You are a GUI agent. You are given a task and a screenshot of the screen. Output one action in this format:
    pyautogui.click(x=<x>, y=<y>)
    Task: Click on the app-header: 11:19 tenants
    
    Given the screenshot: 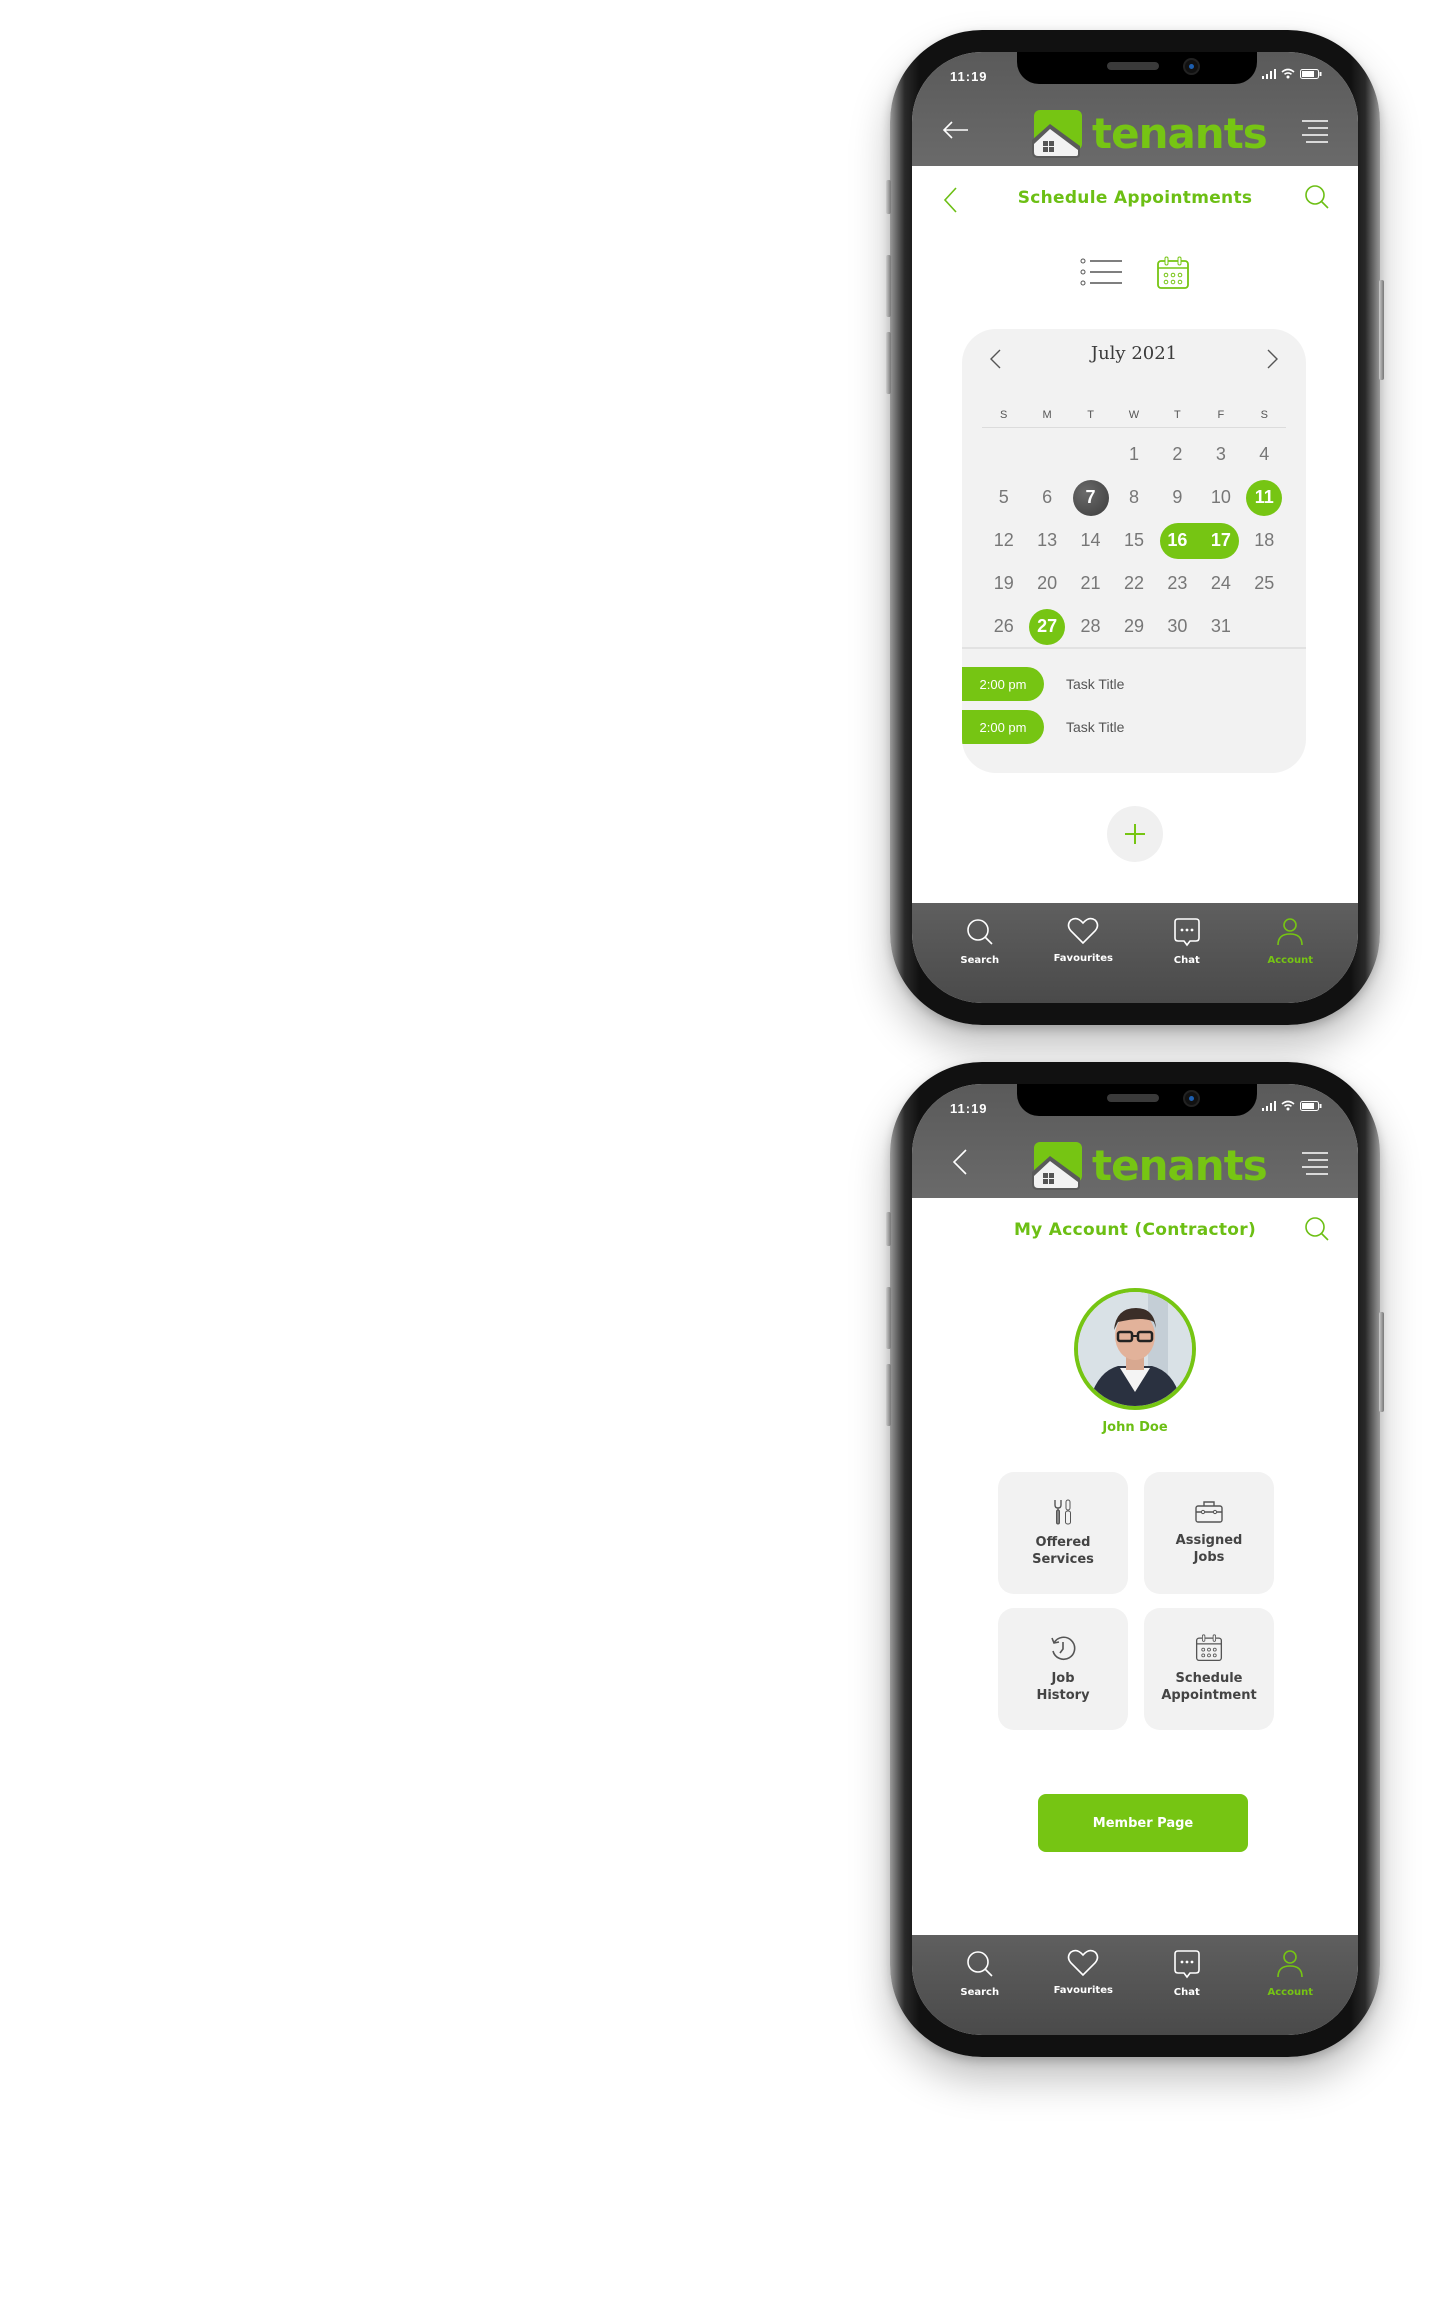 What is the action you would take?
    pyautogui.click(x=1135, y=1141)
    